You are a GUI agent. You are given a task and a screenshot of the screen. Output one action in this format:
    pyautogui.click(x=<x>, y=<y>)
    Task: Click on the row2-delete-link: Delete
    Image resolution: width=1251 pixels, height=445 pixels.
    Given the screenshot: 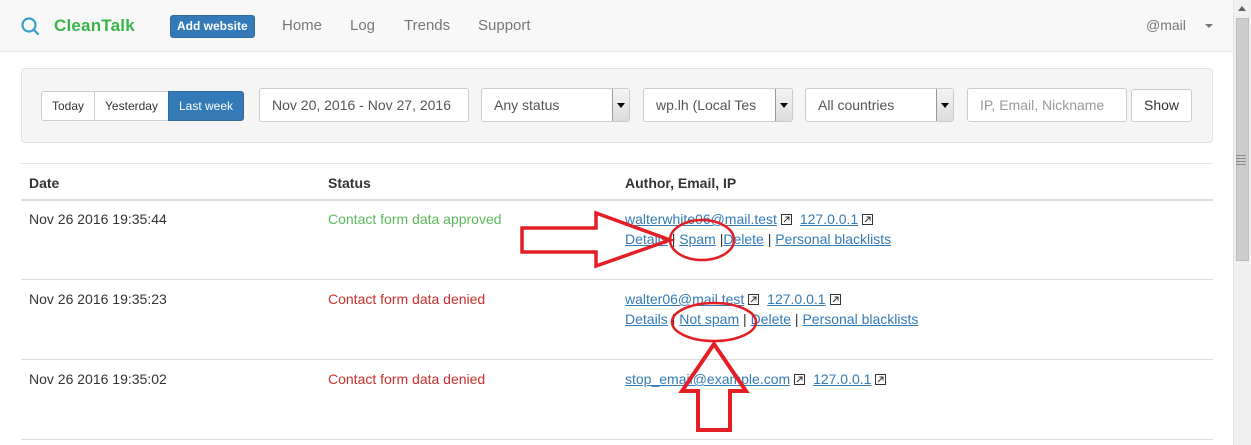 What is the action you would take?
    pyautogui.click(x=771, y=319)
    